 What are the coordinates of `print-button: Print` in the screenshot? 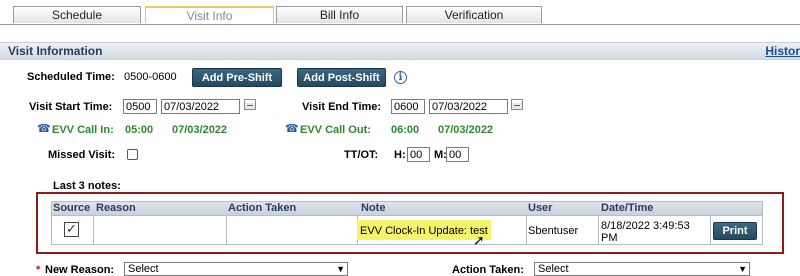 It's located at (735, 231).